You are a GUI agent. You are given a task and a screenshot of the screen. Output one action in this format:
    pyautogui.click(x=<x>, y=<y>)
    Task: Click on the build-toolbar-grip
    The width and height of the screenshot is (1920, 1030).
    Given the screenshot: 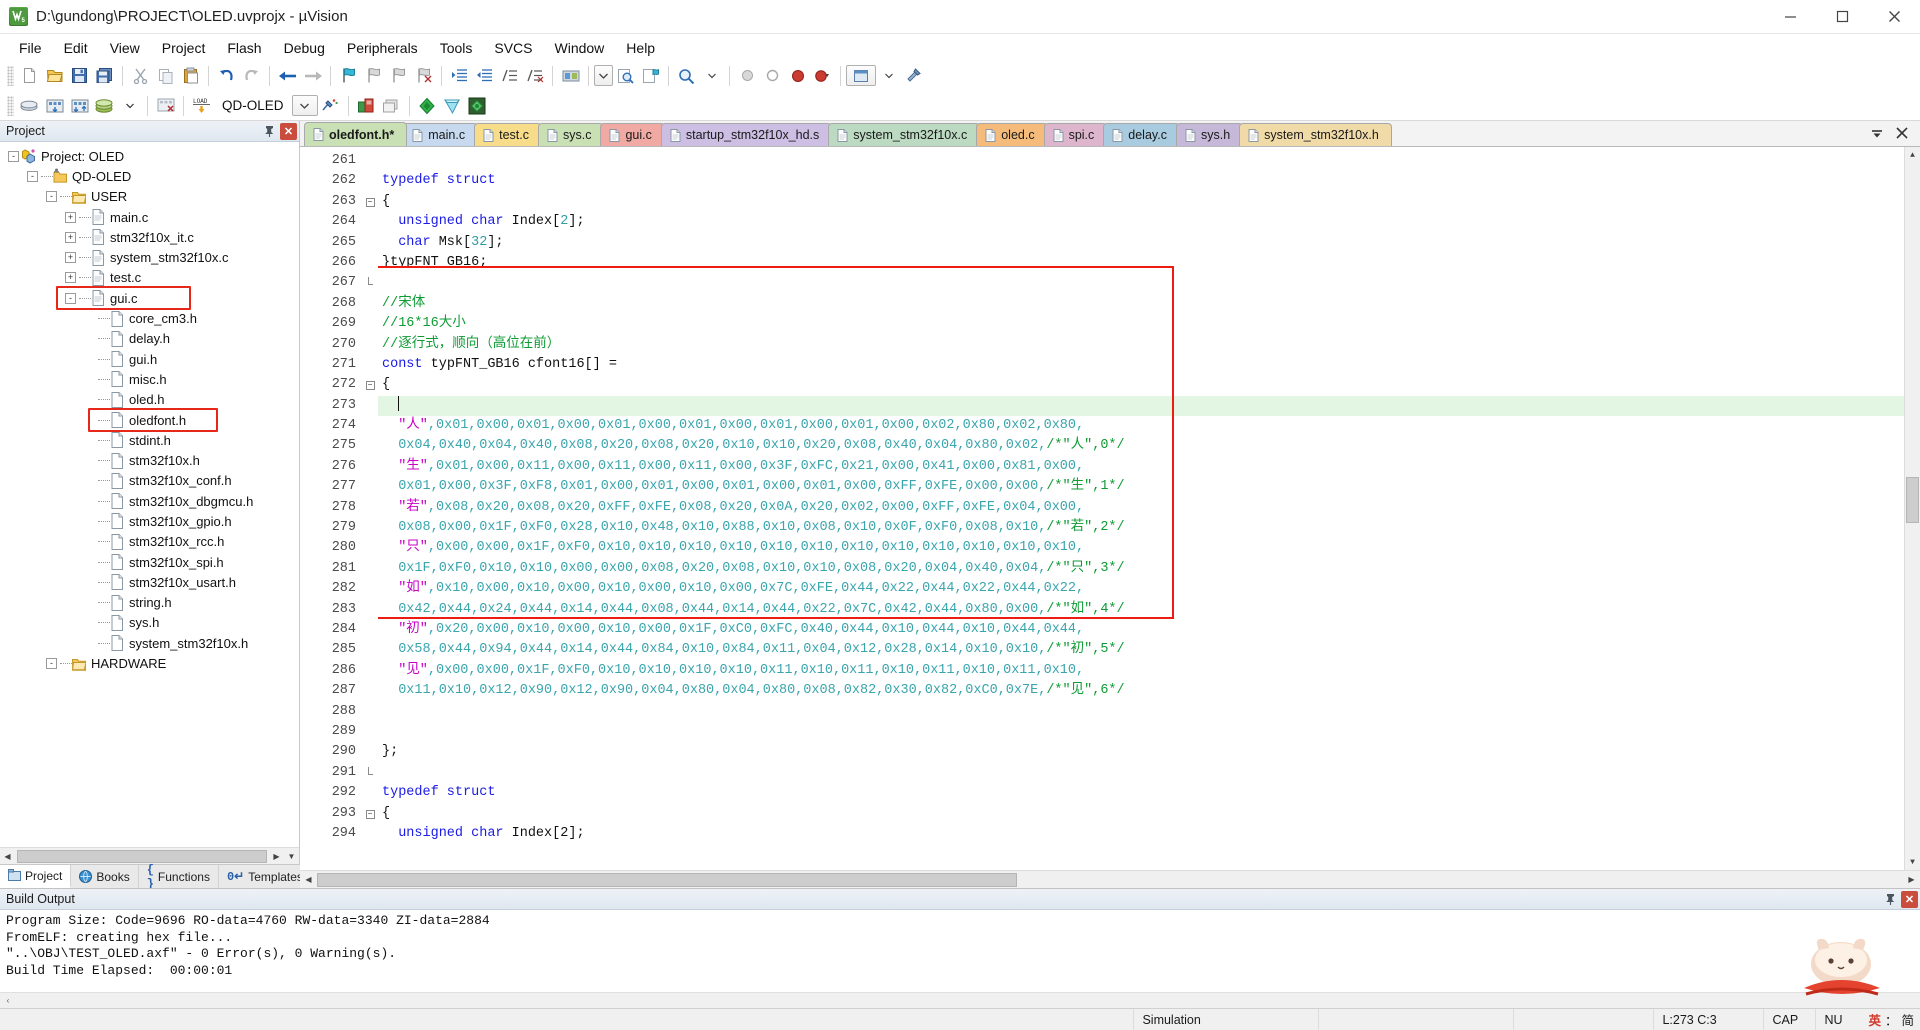 What is the action you would take?
    pyautogui.click(x=10, y=105)
    